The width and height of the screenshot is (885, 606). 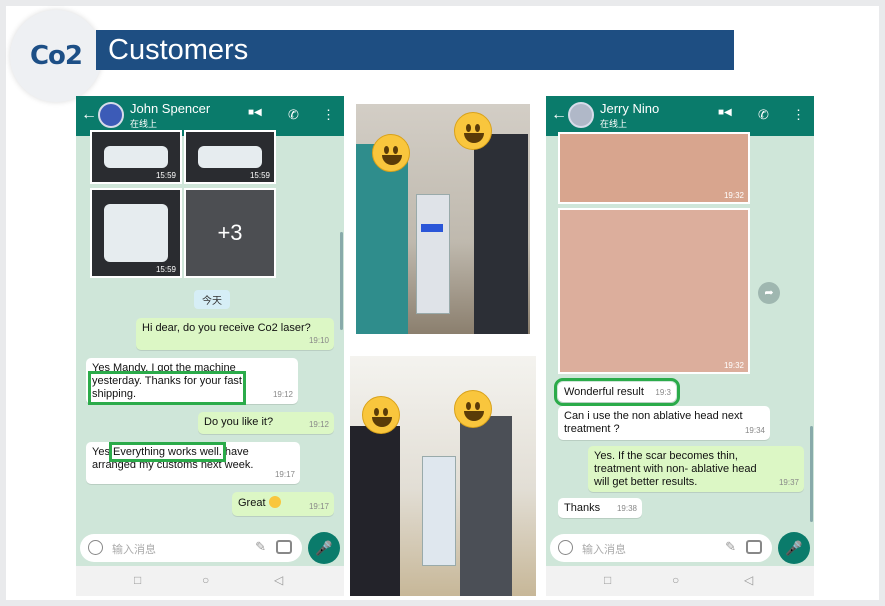 I want to click on message-time: 19:10, so click(x=318, y=340).